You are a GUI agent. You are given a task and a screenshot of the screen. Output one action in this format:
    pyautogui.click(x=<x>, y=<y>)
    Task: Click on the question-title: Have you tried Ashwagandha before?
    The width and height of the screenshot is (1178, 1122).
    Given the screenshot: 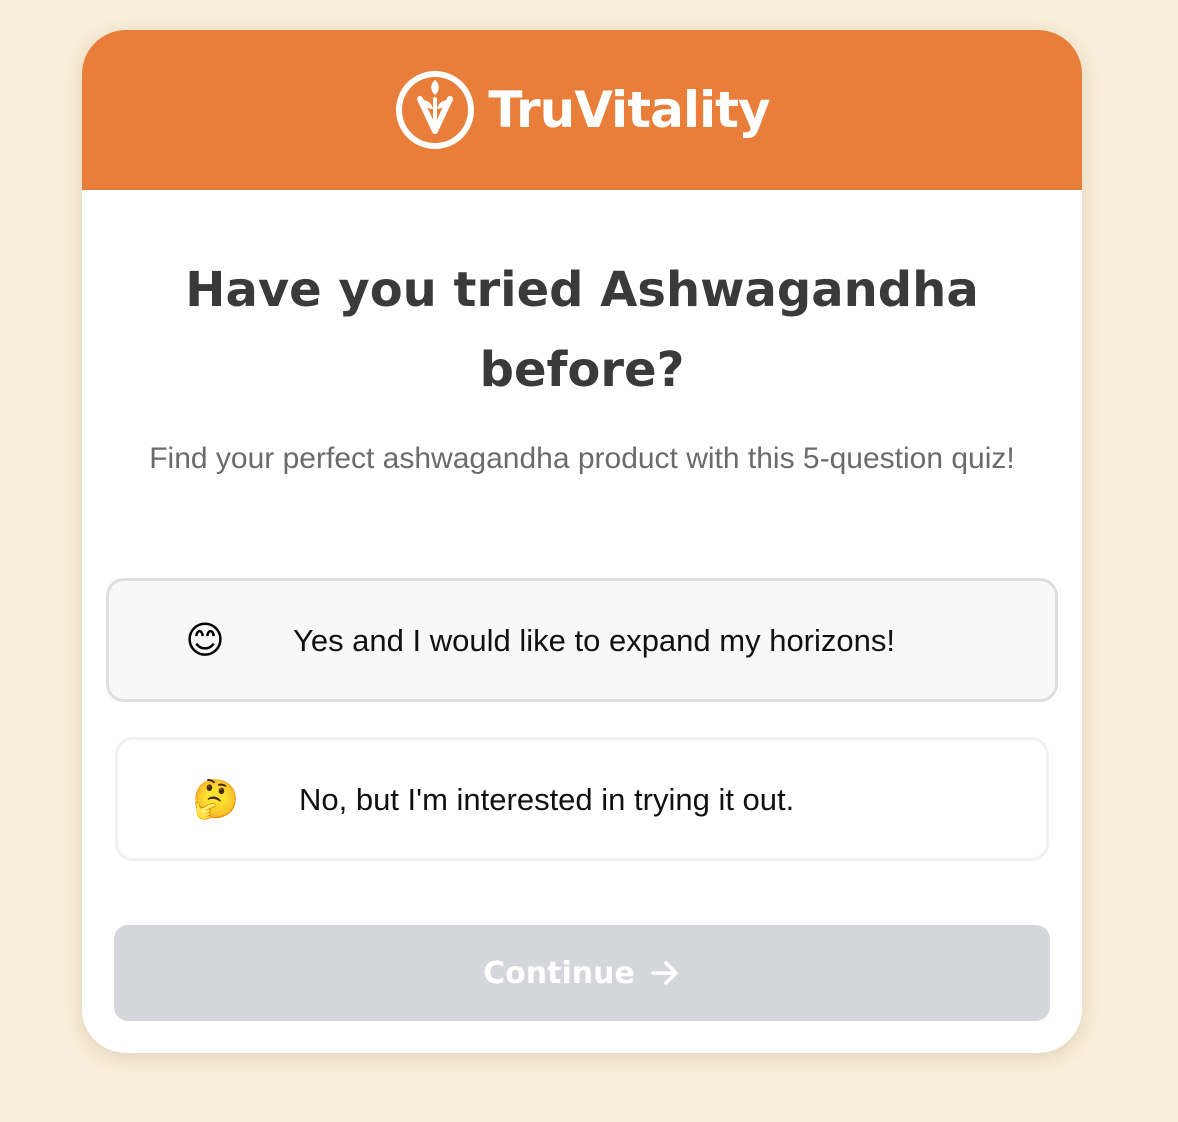 What is the action you would take?
    pyautogui.click(x=582, y=330)
    